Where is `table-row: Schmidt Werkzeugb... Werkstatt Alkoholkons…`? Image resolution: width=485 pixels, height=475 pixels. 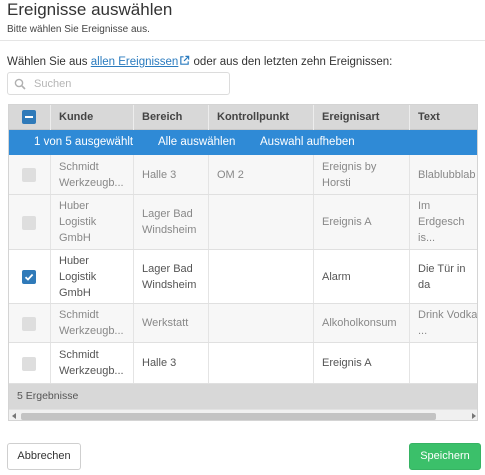 table-row: Schmidt Werkzeugb... Werkstatt Alkoholkons… is located at coordinates (243, 323).